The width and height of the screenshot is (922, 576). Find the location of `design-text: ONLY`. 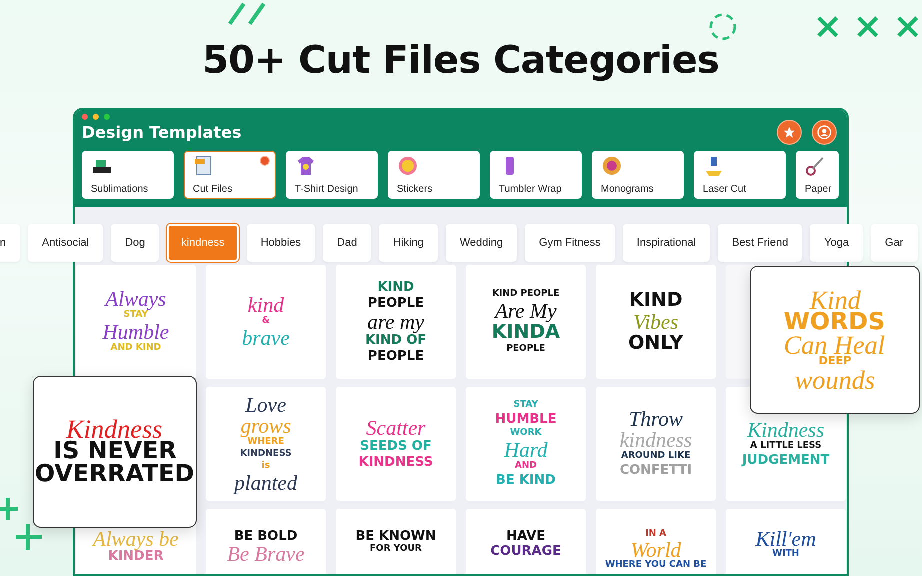

design-text: ONLY is located at coordinates (656, 343).